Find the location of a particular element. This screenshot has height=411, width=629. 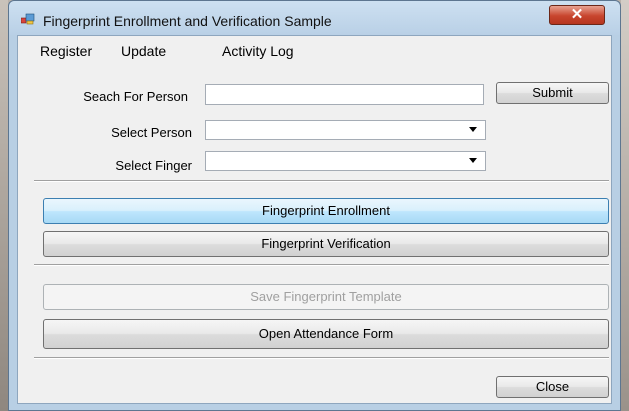

fingerprint-enrollment-button: Fingerprint Enrollment is located at coordinates (326, 211).